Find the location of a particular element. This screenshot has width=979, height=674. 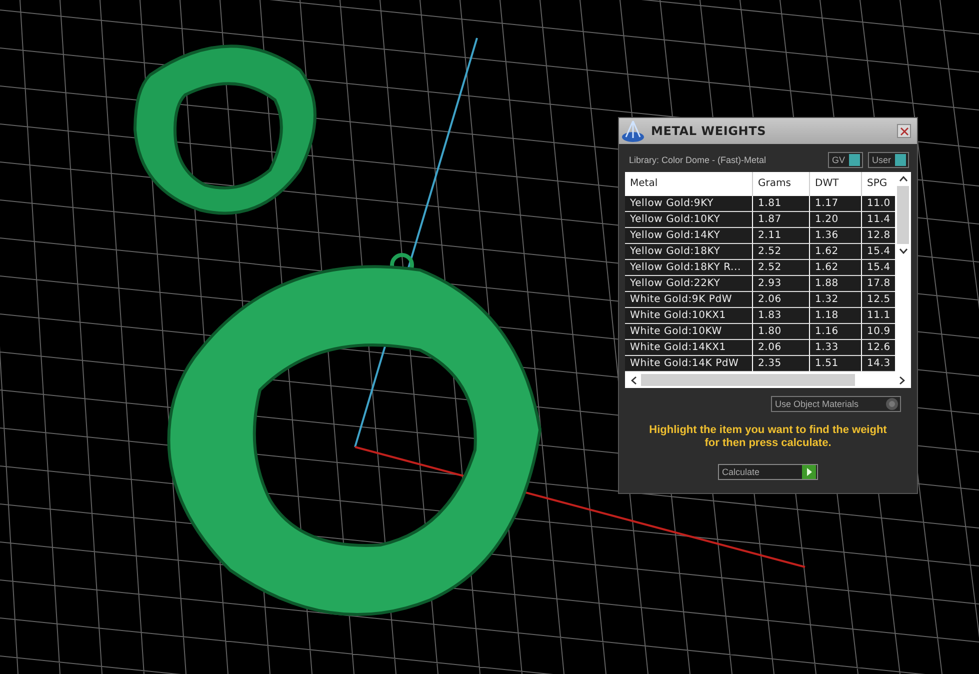

table-cell: 14.3 is located at coordinates (878, 364).